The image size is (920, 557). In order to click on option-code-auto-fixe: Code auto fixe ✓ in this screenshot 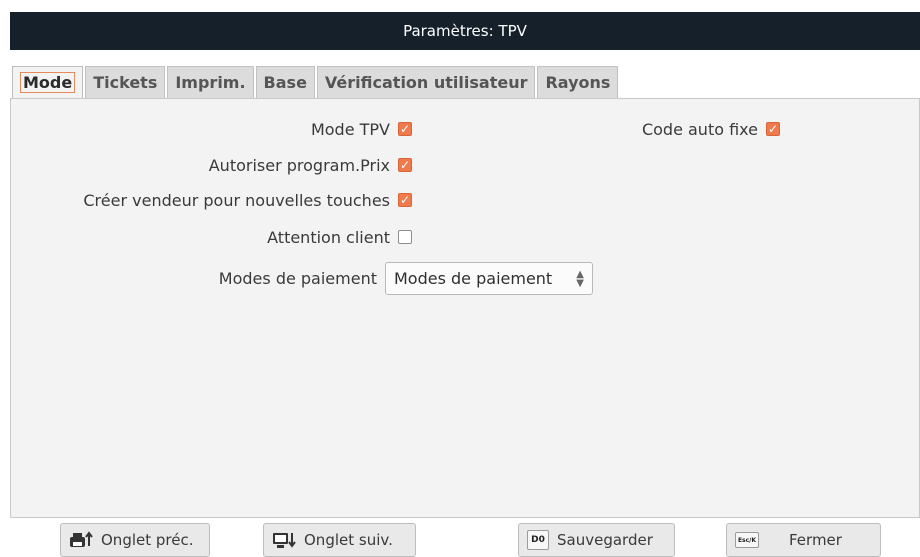, I will do `click(711, 129)`.